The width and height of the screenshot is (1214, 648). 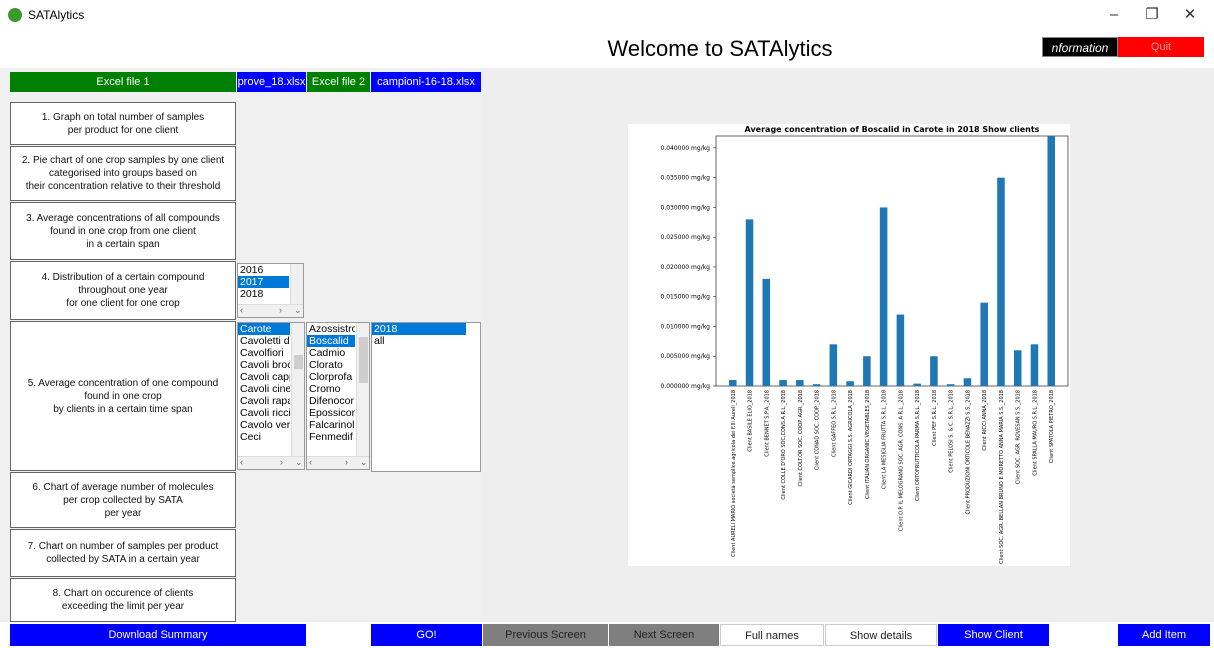 What do you see at coordinates (271, 462) in the screenshot?
I see `crop-listbox-hscrollbar: ‹ › ⌄` at bounding box center [271, 462].